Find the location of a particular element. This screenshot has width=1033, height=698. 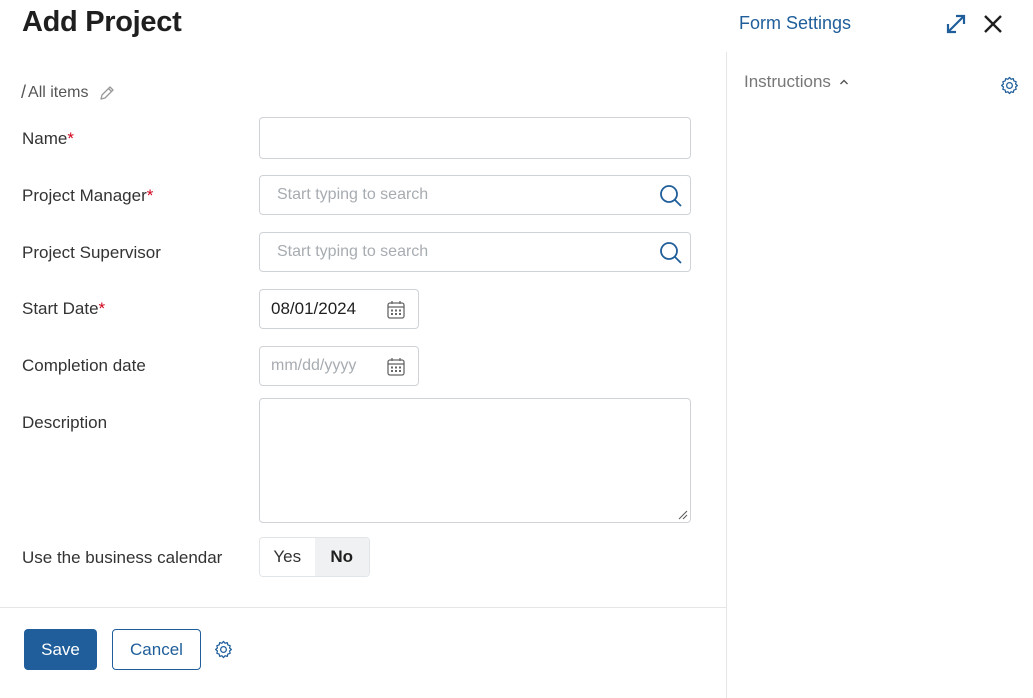

expand-icon is located at coordinates (956, 24).